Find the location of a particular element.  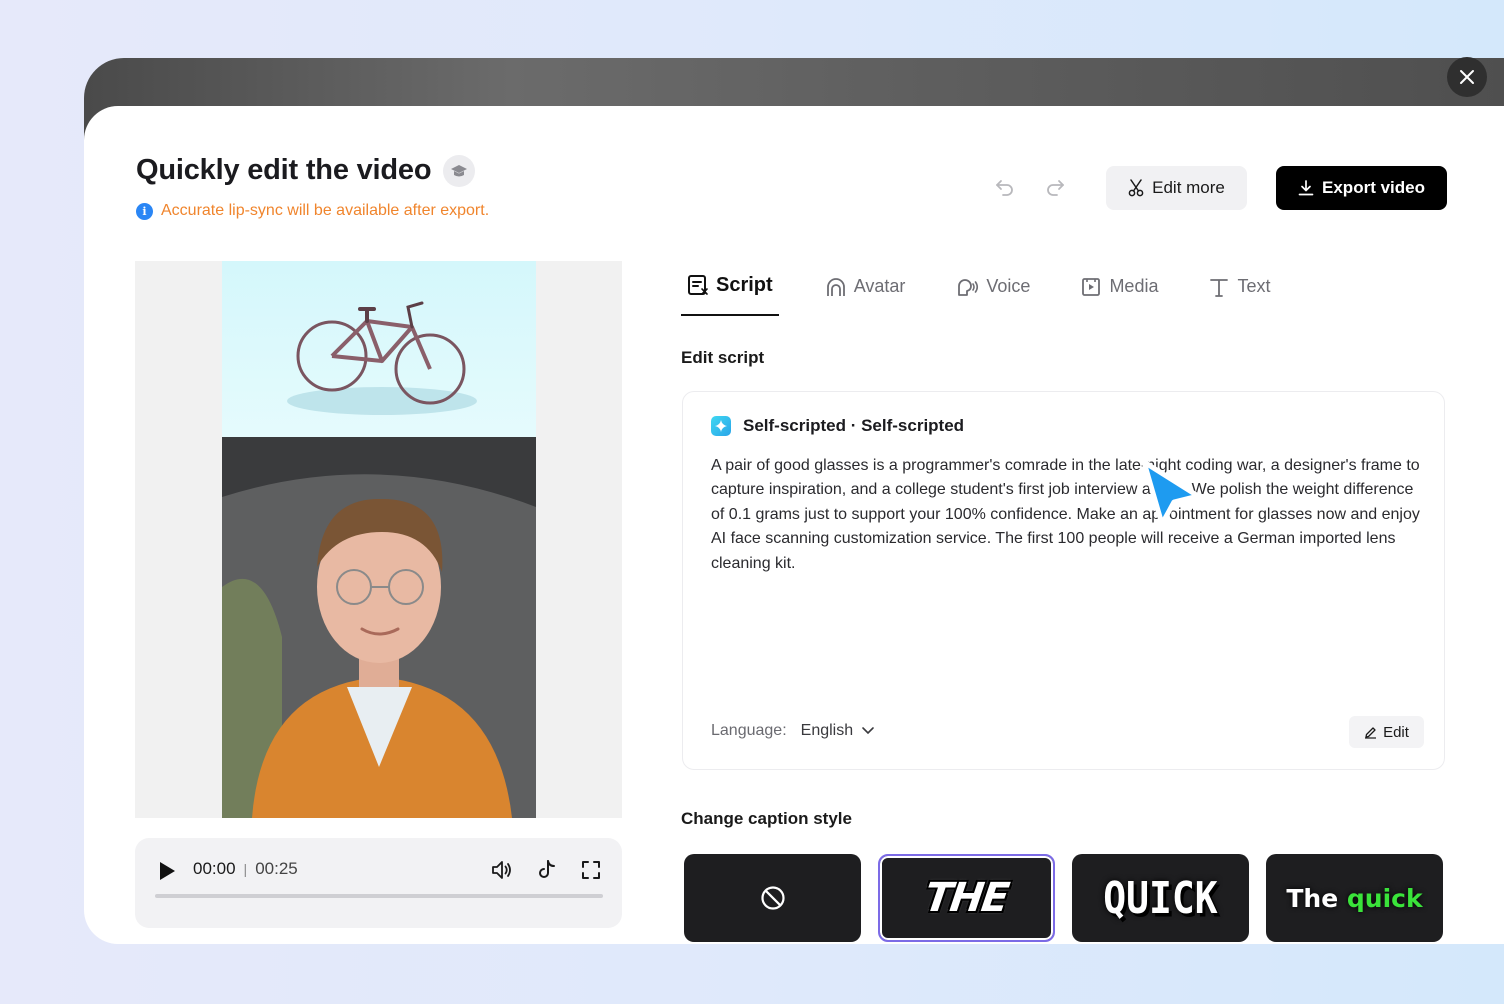

caption-style-the-quick: The quick is located at coordinates (1354, 898).